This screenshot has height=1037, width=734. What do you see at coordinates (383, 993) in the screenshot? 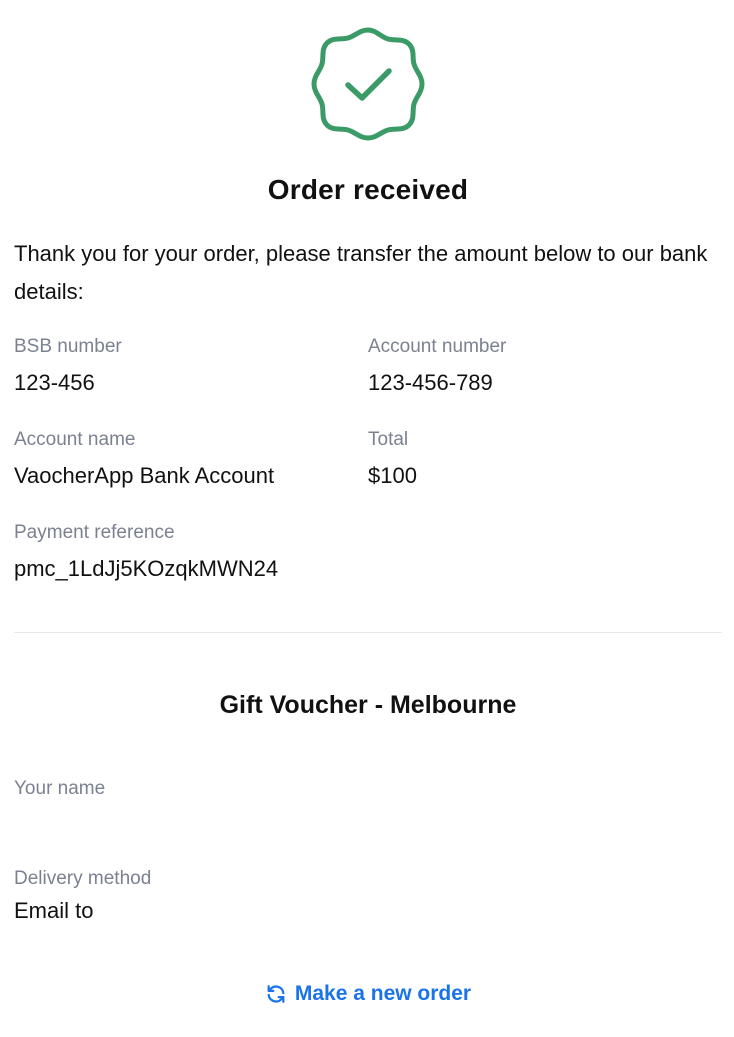
I see `make-new-order-label: Make a new order` at bounding box center [383, 993].